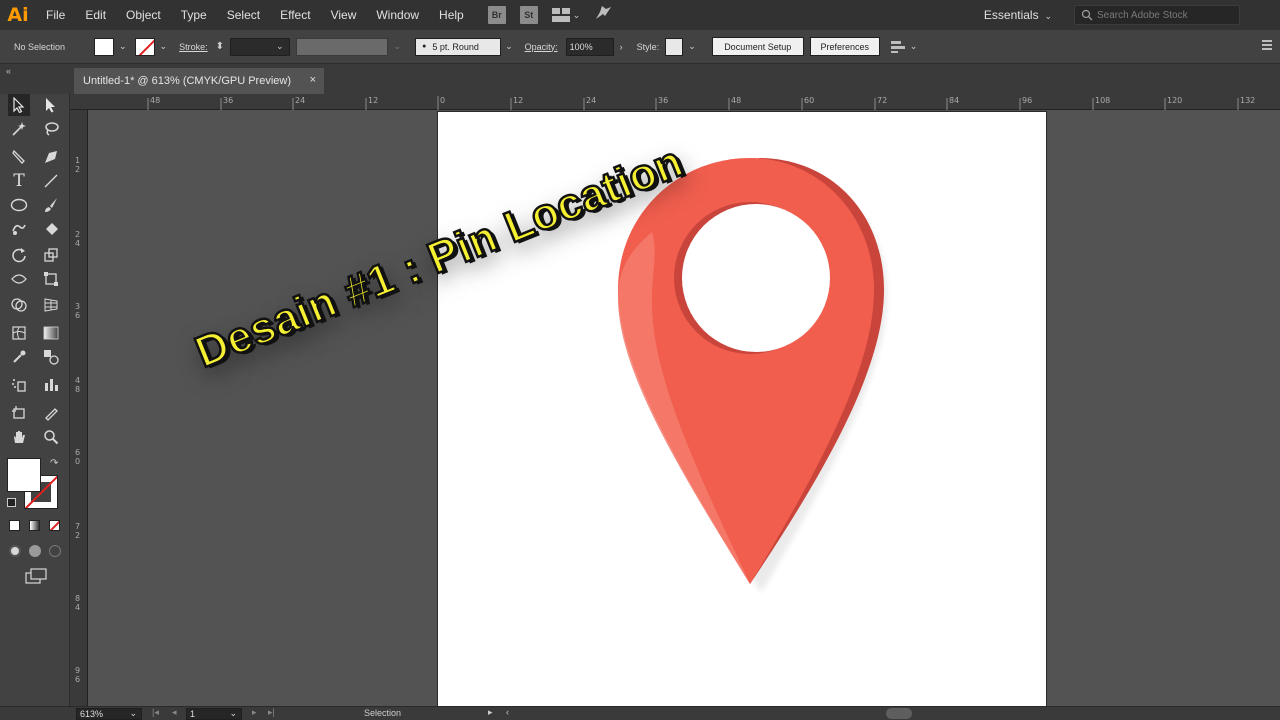 This screenshot has height=720, width=1280. What do you see at coordinates (104, 46) in the screenshot?
I see `fill-swatch` at bounding box center [104, 46].